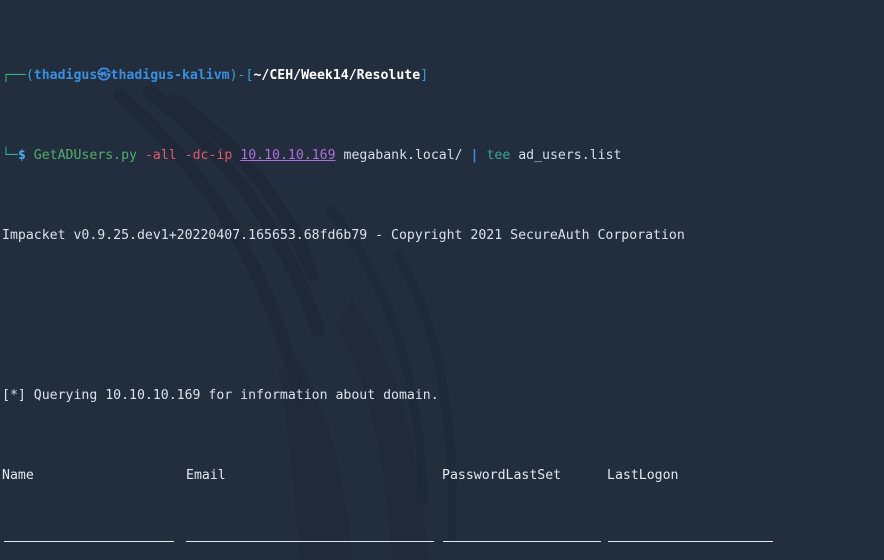 The height and width of the screenshot is (560, 884). I want to click on command-domain: megabank.local/, so click(403, 155).